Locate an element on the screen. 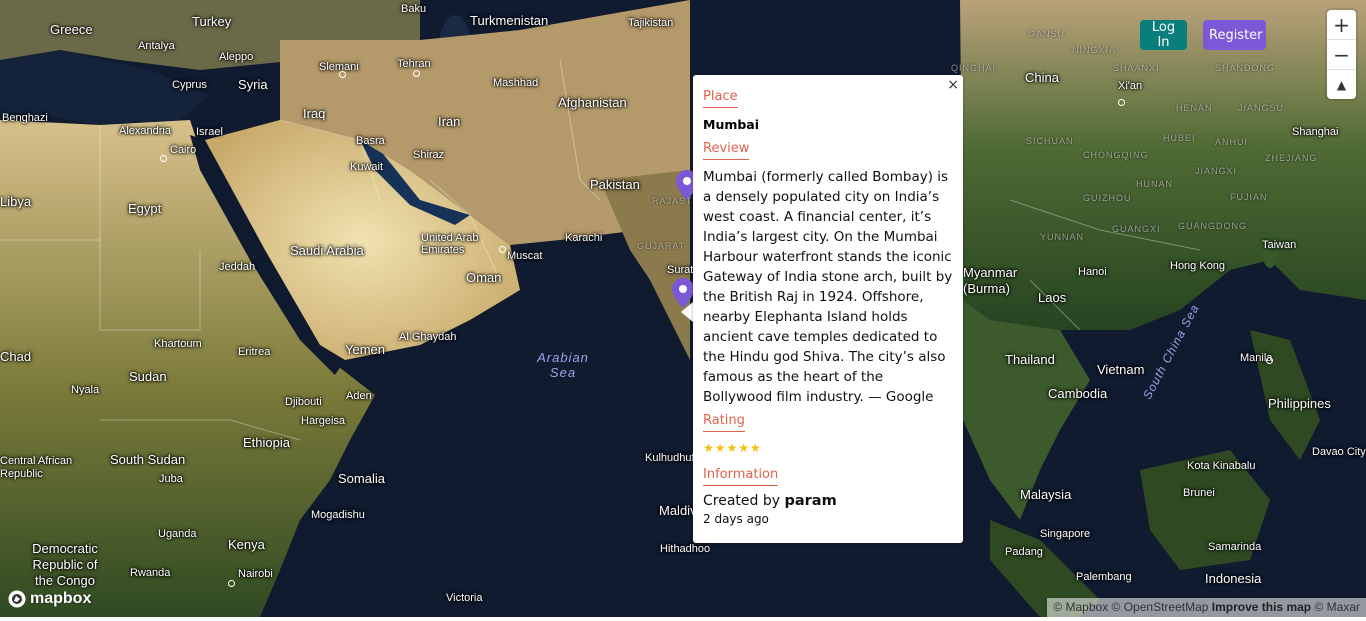 The width and height of the screenshot is (1366, 621). map-region-label: YUNNAN is located at coordinates (1062, 237).